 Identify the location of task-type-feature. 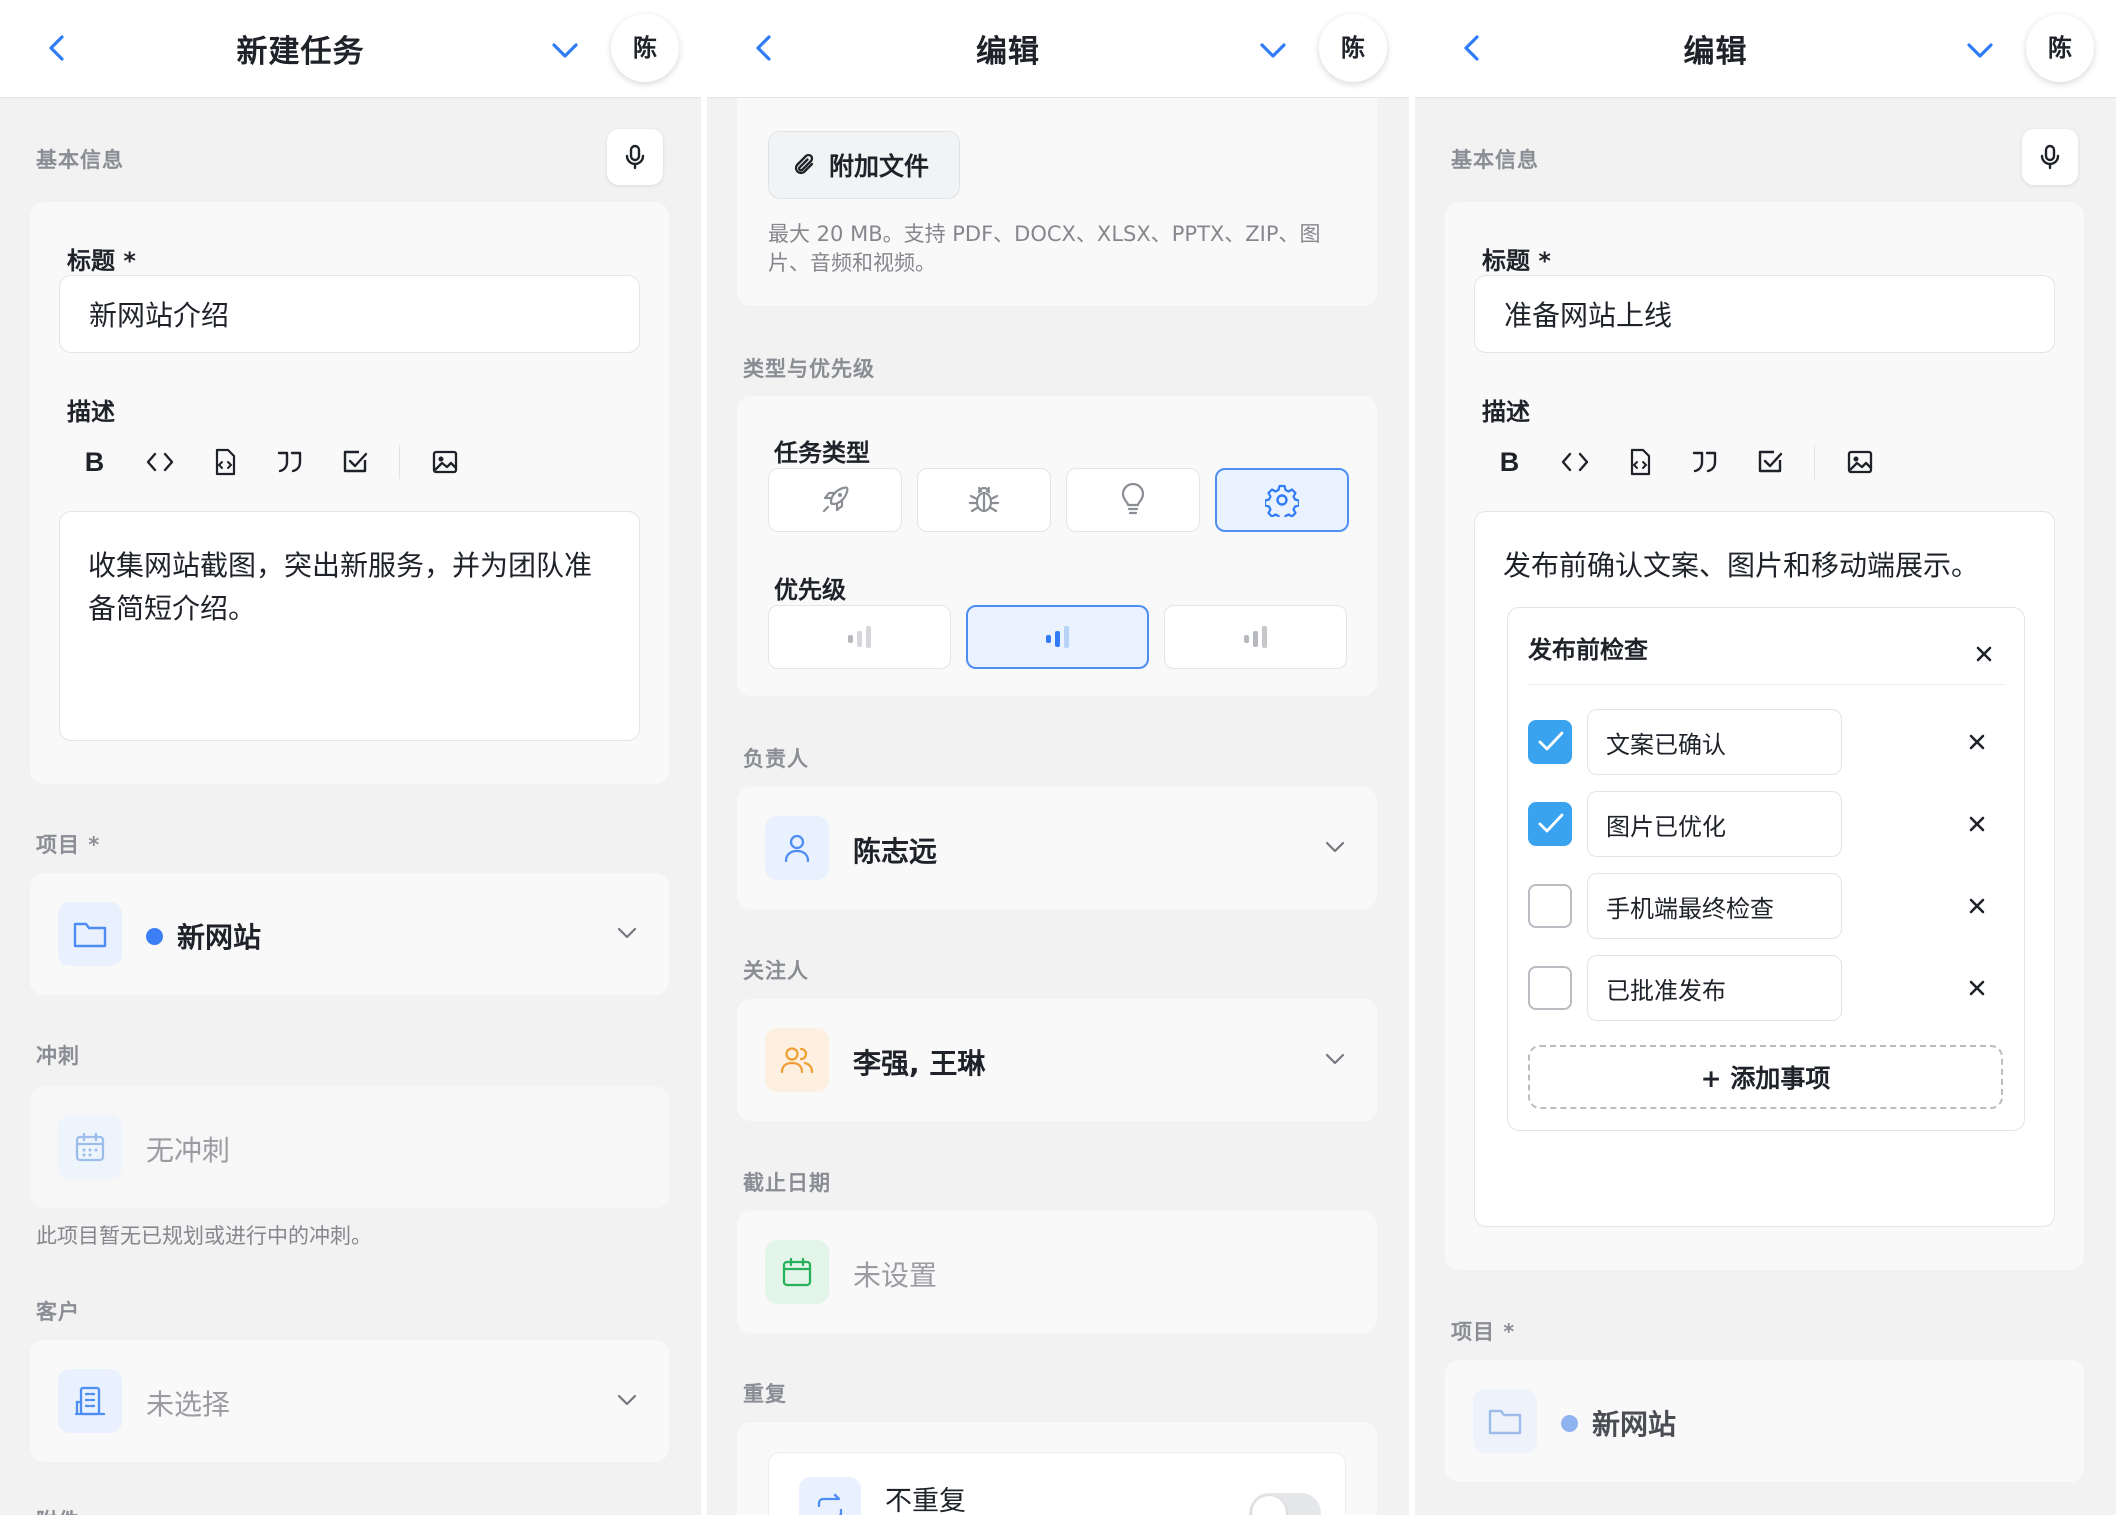
(835, 500).